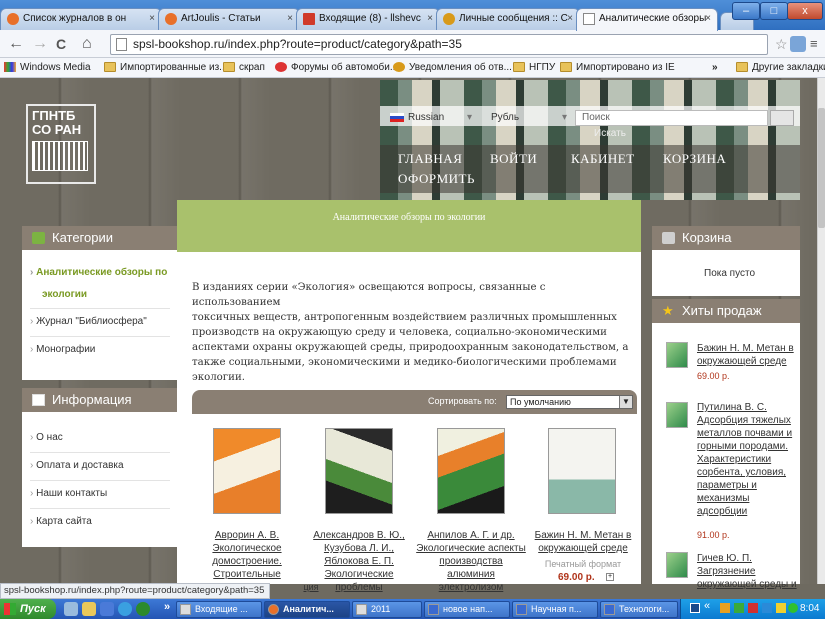 This screenshot has height=619, width=825. Describe the element at coordinates (753, 608) in the screenshot. I see `antivirus-icon` at that location.